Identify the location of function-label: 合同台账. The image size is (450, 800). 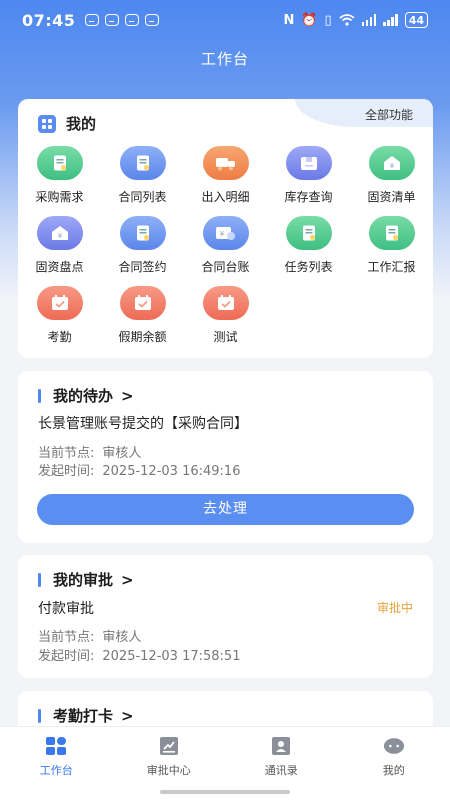
(225, 267).